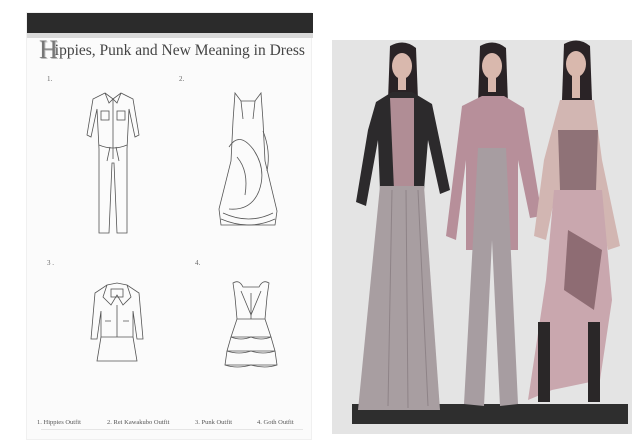 This screenshot has height=444, width=640. Describe the element at coordinates (50, 79) in the screenshot. I see `item-number-1: 1.` at that location.